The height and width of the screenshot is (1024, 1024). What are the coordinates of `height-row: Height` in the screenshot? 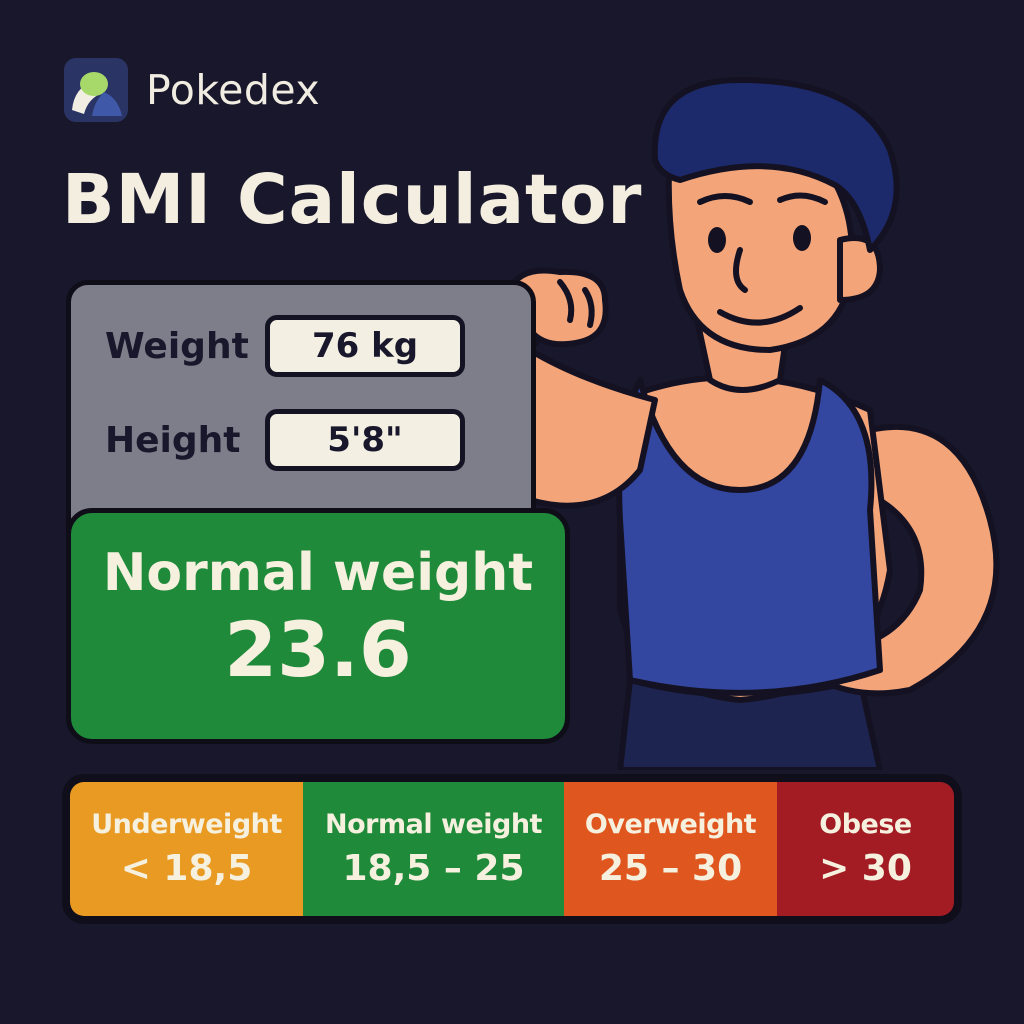 It's located at (285, 440).